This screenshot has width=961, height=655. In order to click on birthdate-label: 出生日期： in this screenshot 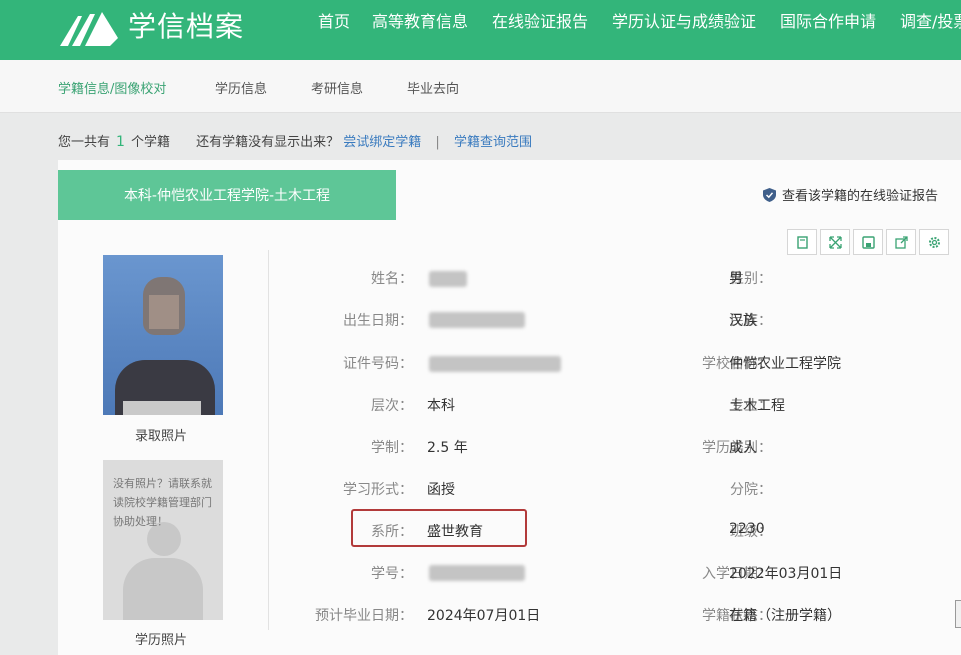, I will do `click(378, 321)`.